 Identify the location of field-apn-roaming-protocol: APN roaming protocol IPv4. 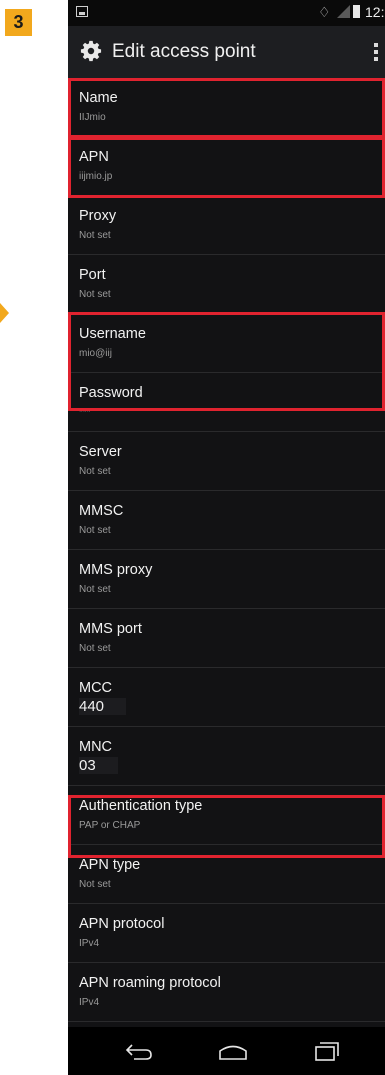
(226, 992).